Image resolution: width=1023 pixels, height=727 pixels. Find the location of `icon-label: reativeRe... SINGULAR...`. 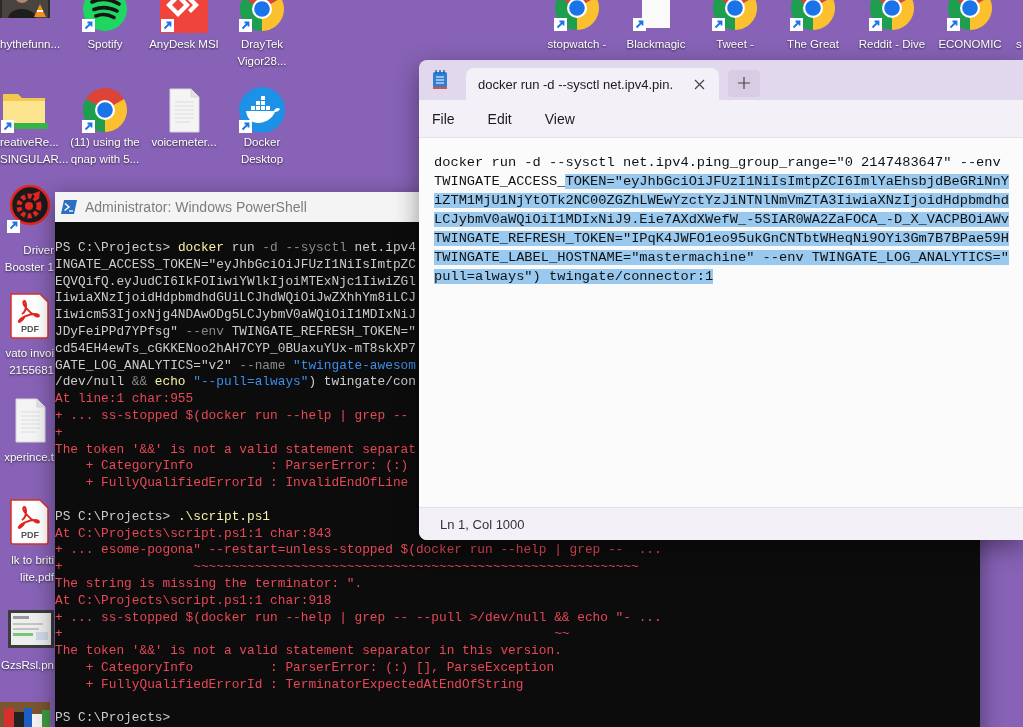

icon-label: reativeRe... SINGULAR... is located at coordinates (34, 151).